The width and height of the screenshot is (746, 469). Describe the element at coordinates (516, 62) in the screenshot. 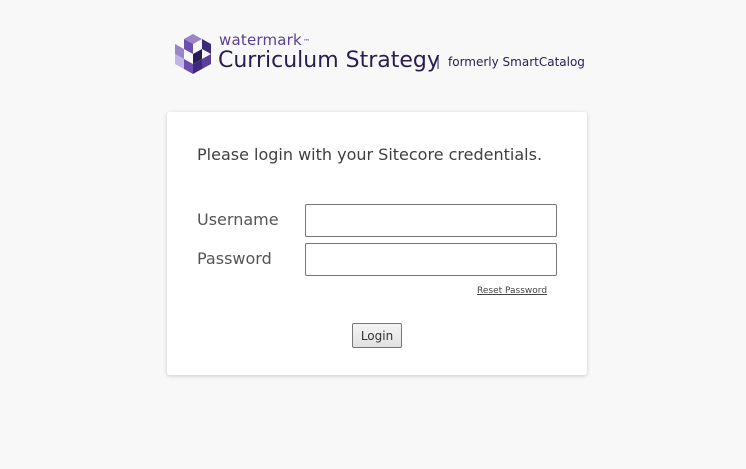

I see `brand-formerly-text: formerly SmartCatalog` at that location.